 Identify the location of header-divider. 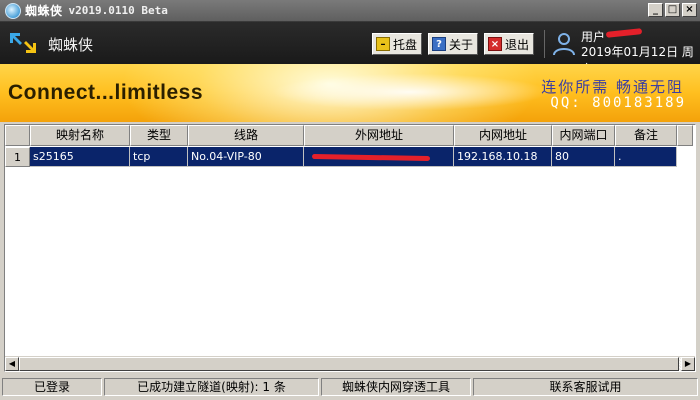
(544, 44).